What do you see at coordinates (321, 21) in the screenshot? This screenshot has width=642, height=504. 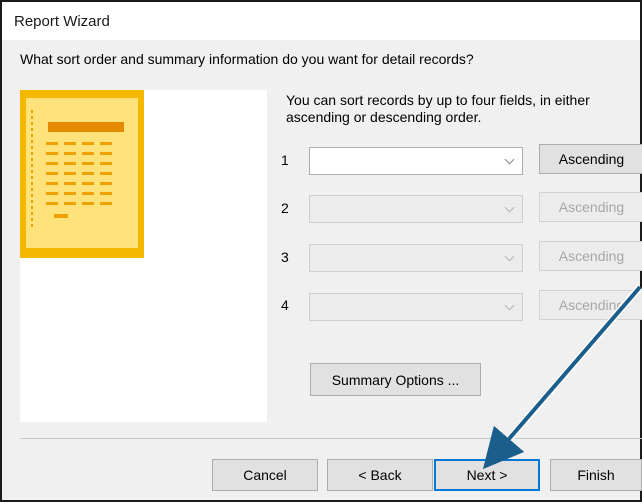 I see `title-bar: Report Wizard` at bounding box center [321, 21].